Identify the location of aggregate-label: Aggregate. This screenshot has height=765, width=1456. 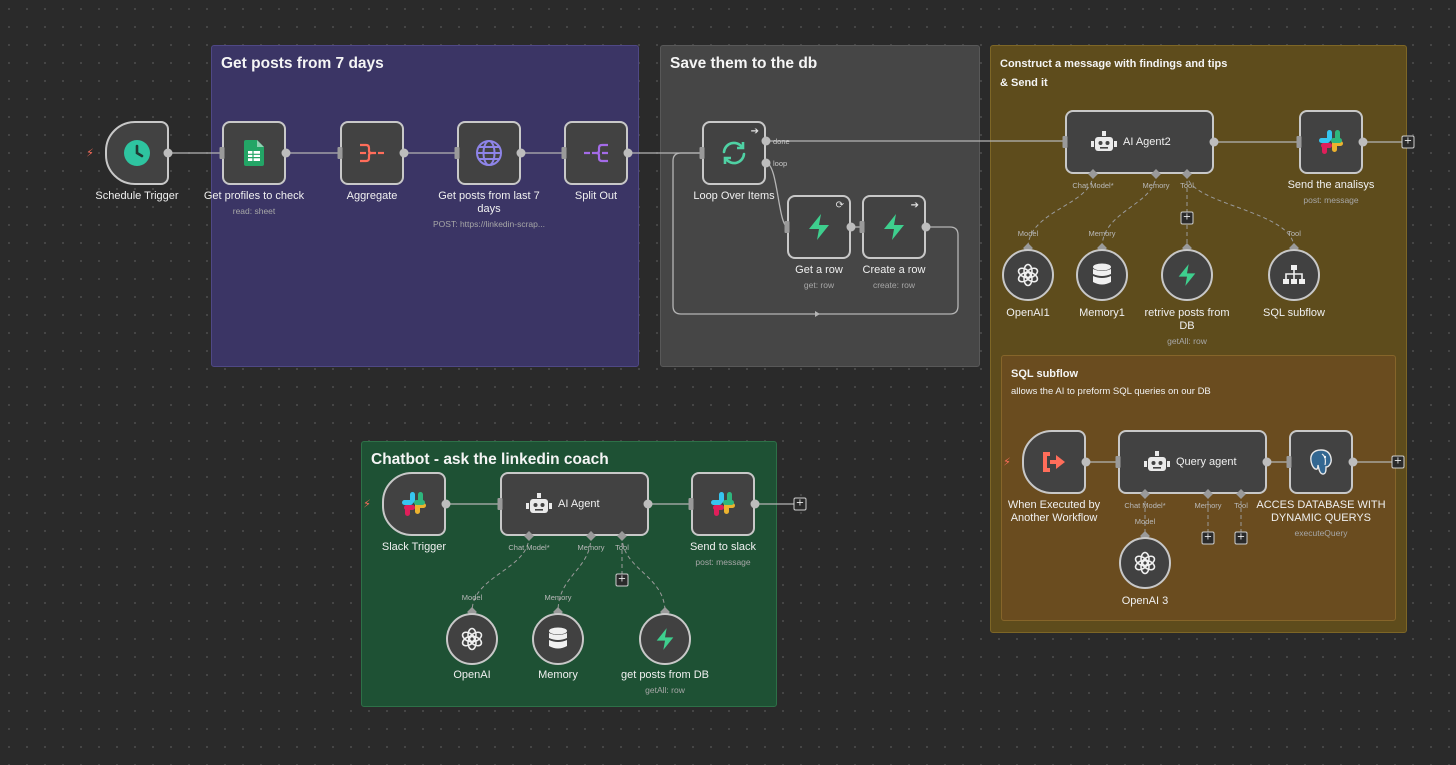
(372, 196).